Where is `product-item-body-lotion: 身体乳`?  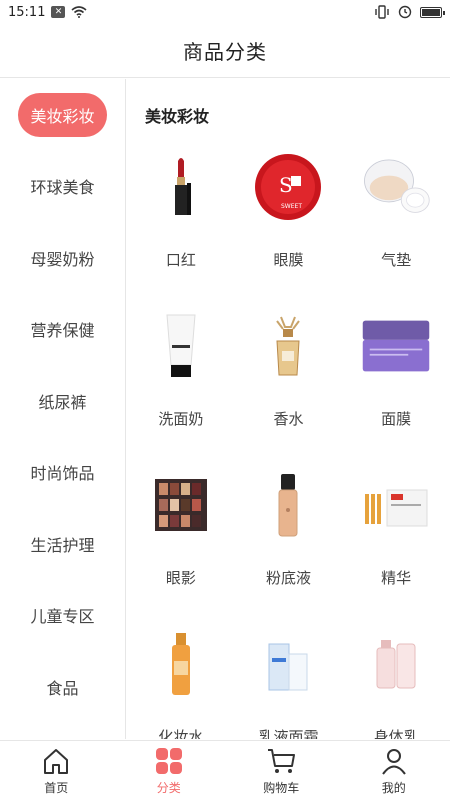
product-item-body-lotion: 身体乳 is located at coordinates (396, 677).